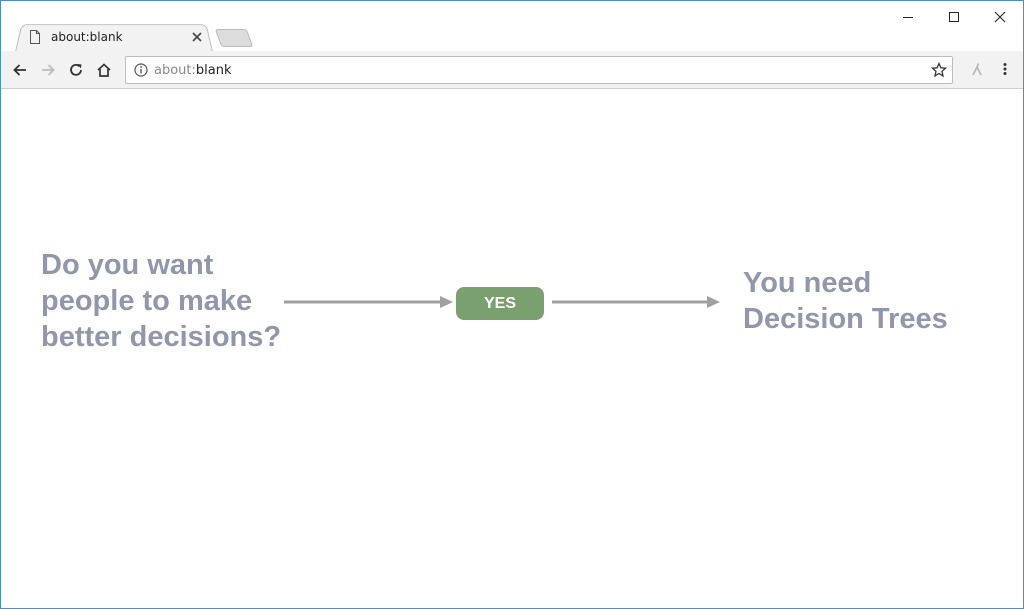 The width and height of the screenshot is (1024, 609). I want to click on extension-icon, so click(977, 69).